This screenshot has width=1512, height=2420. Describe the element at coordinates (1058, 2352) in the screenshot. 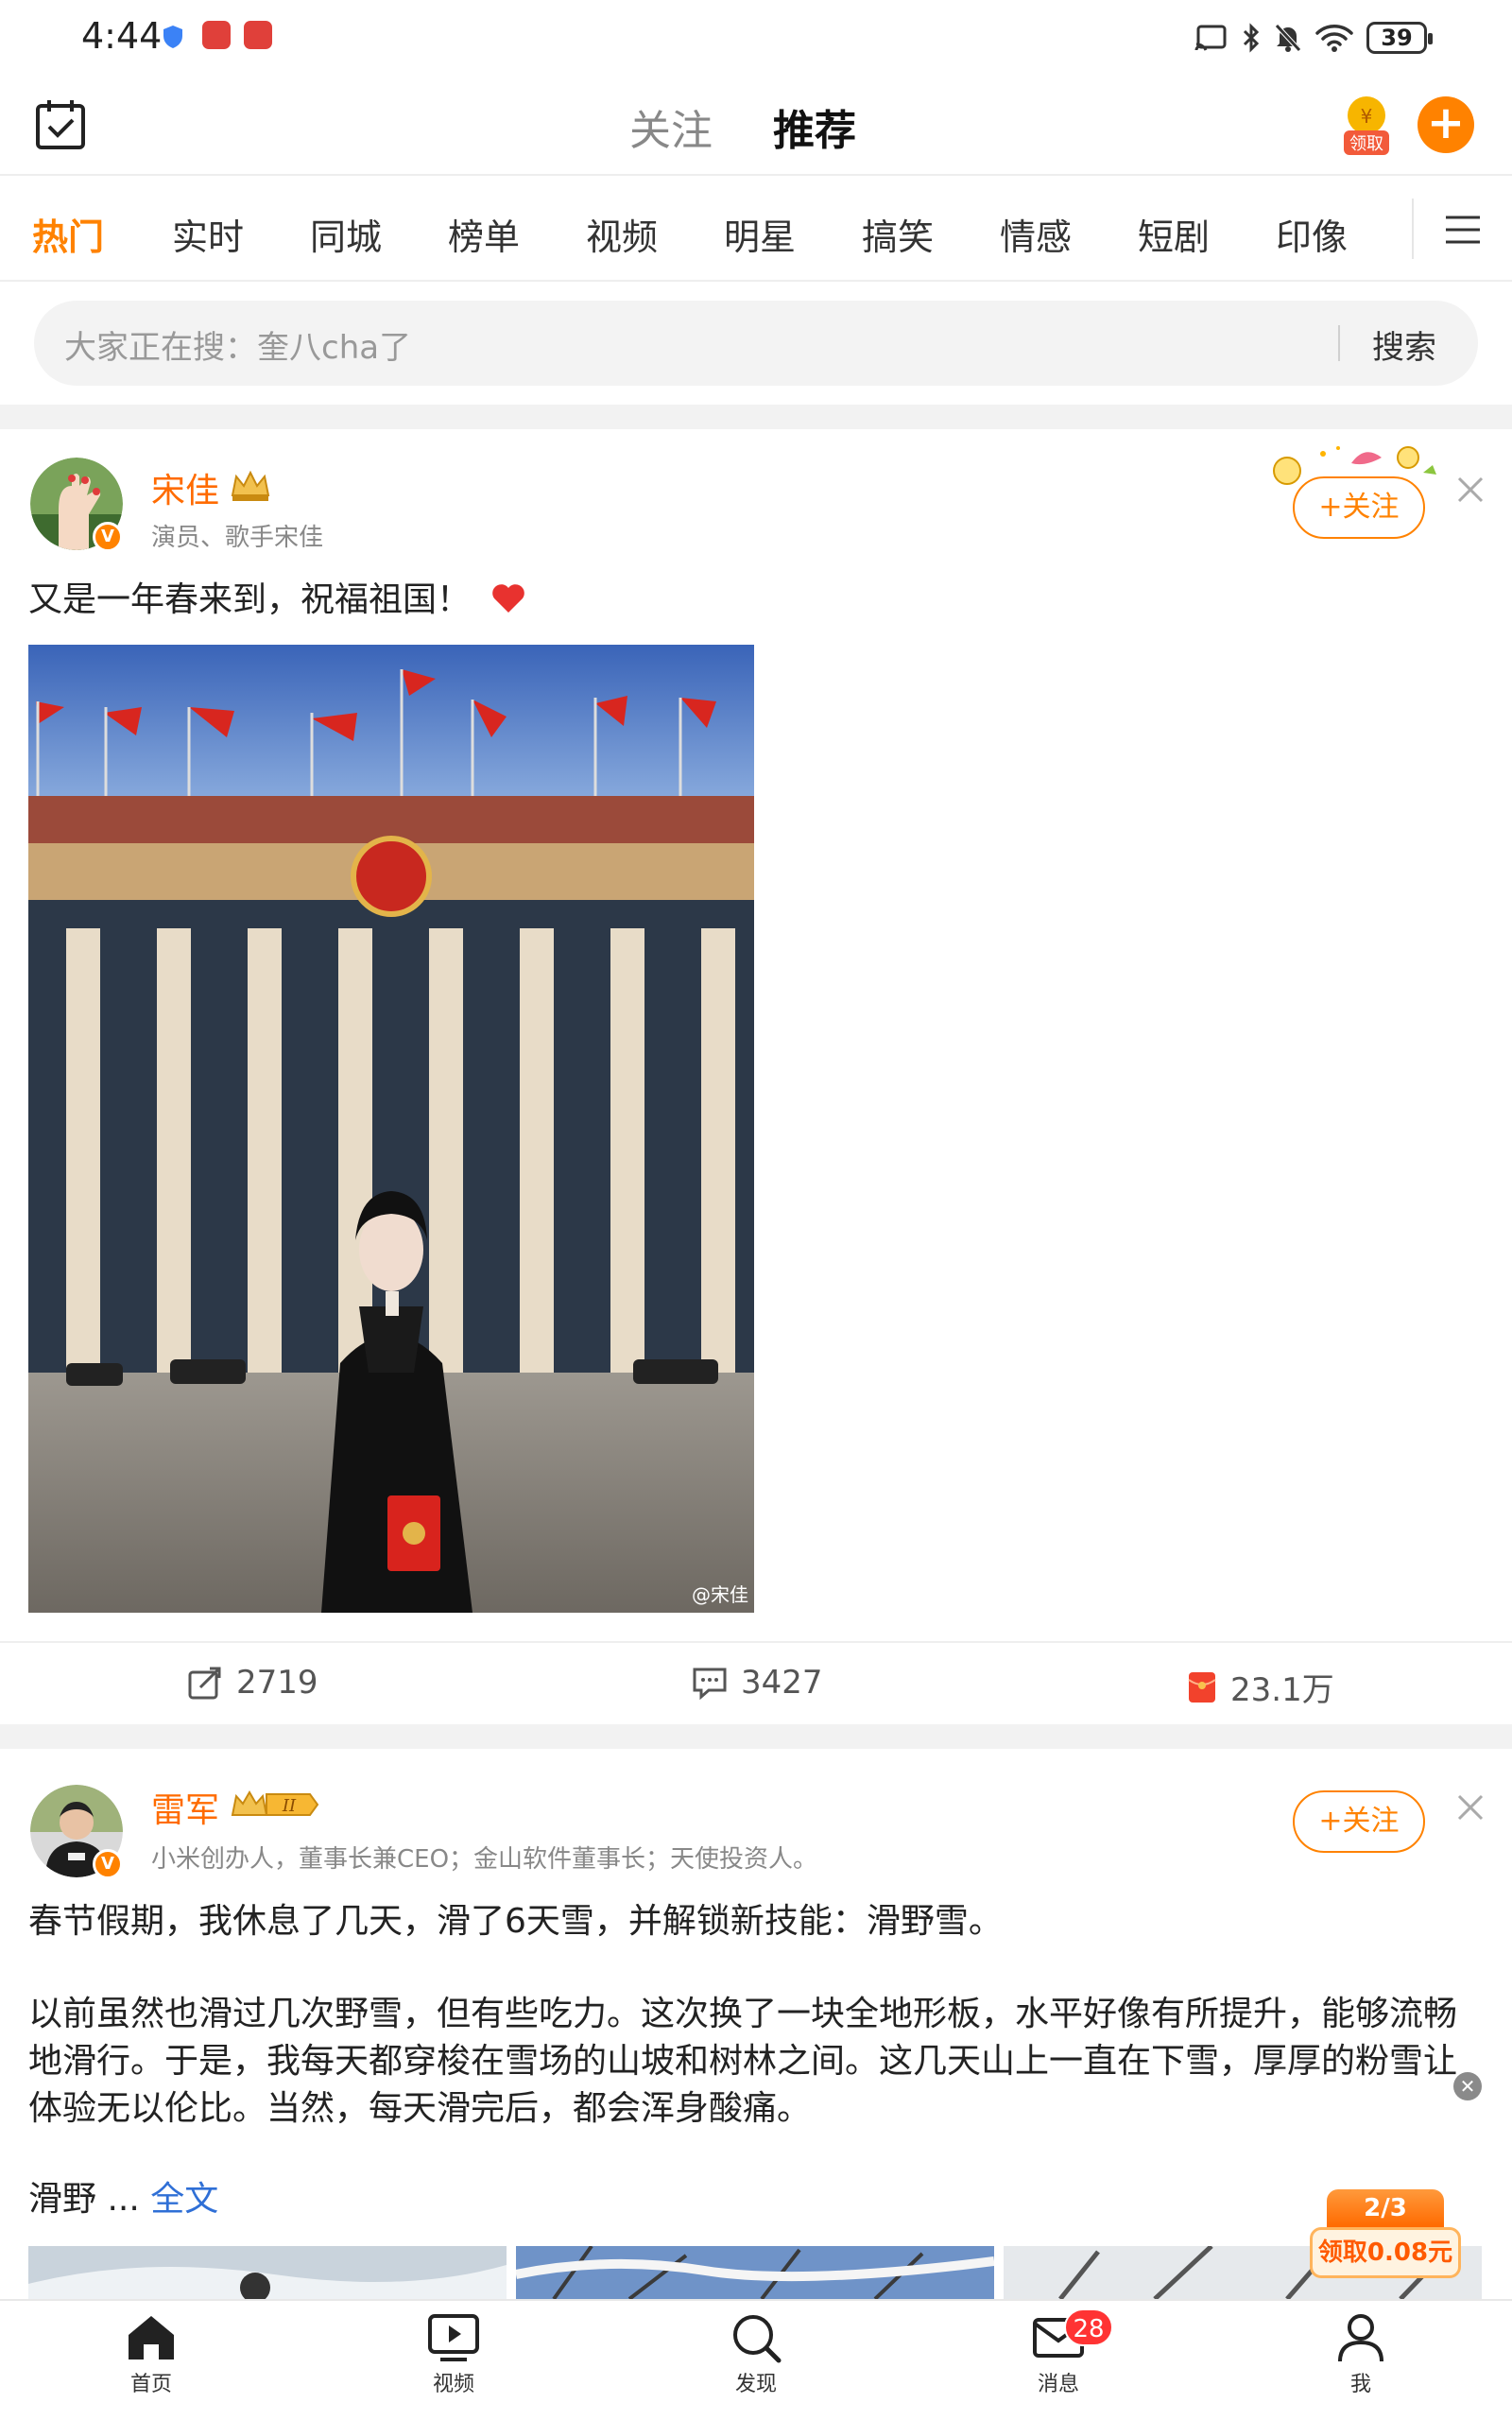

I see `nav-messages: 消息 28` at that location.